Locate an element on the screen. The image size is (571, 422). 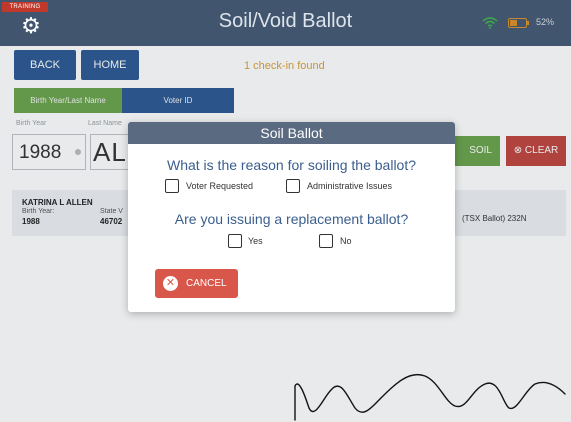
wifi-icon is located at coordinates (490, 23).